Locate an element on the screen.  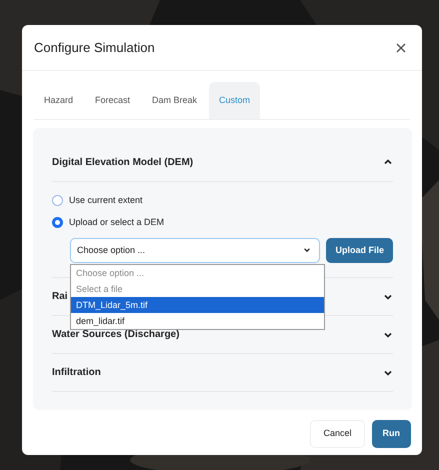
option-label: Upload or select a DEM is located at coordinates (116, 222).